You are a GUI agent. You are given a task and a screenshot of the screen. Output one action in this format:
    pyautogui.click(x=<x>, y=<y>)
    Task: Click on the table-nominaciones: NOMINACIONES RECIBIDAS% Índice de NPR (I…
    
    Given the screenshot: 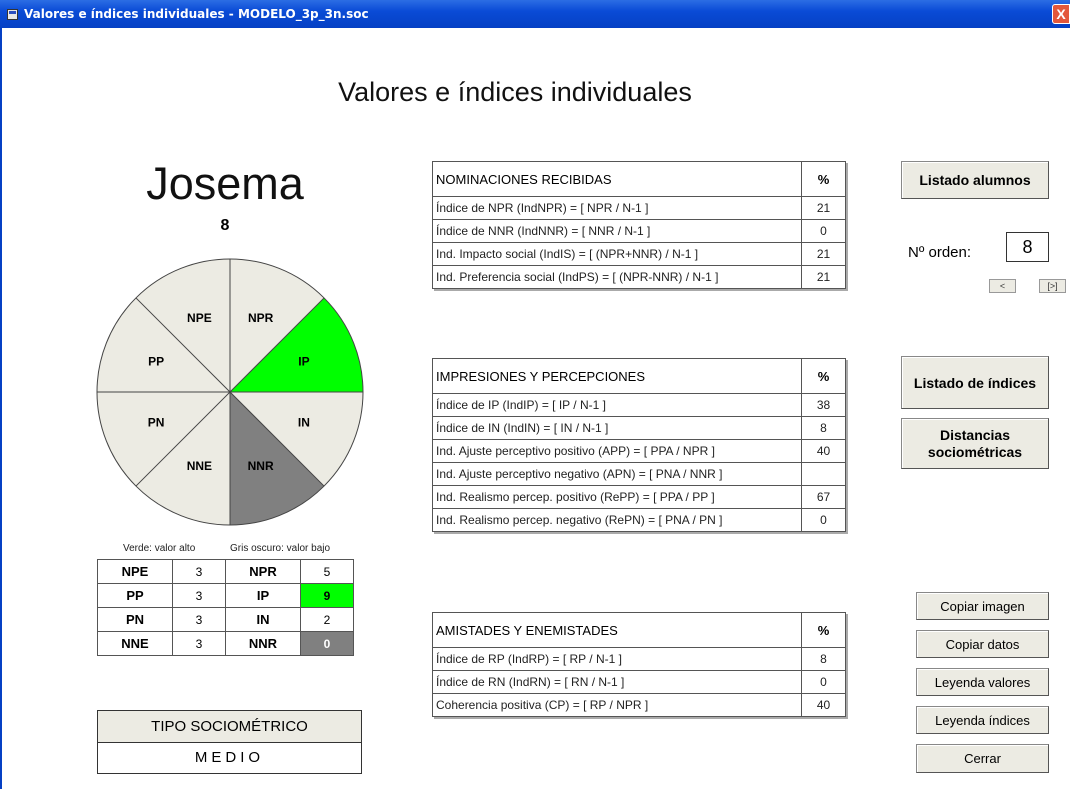 What is the action you would take?
    pyautogui.click(x=639, y=225)
    